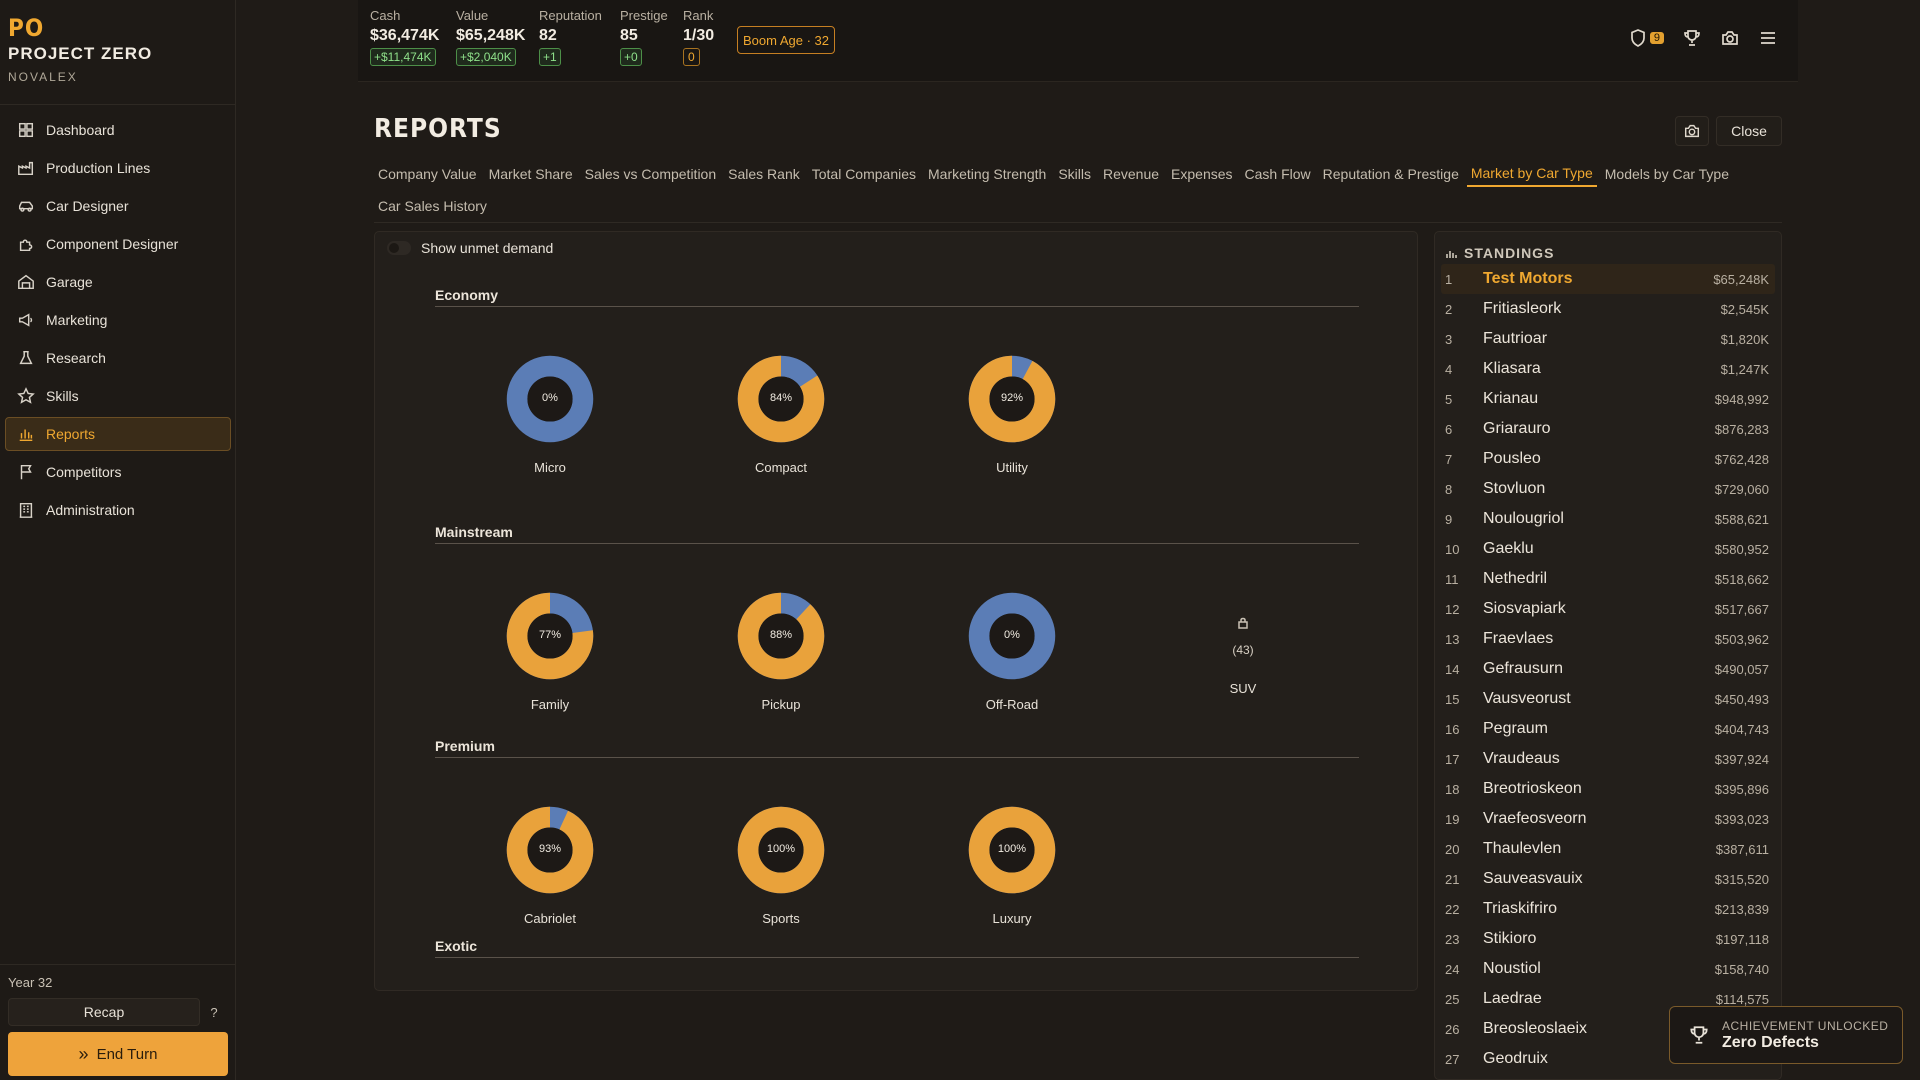  What do you see at coordinates (118, 1054) in the screenshot?
I see `end-turn-button: » End Turn` at bounding box center [118, 1054].